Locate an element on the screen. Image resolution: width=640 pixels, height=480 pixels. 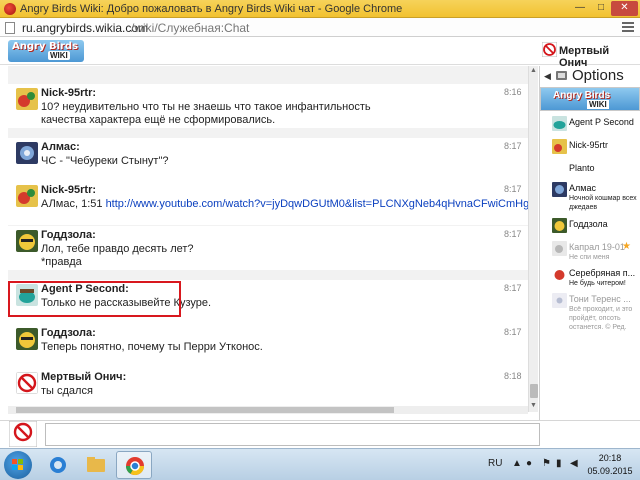
user-name: Planto is located at coordinates (582, 168).